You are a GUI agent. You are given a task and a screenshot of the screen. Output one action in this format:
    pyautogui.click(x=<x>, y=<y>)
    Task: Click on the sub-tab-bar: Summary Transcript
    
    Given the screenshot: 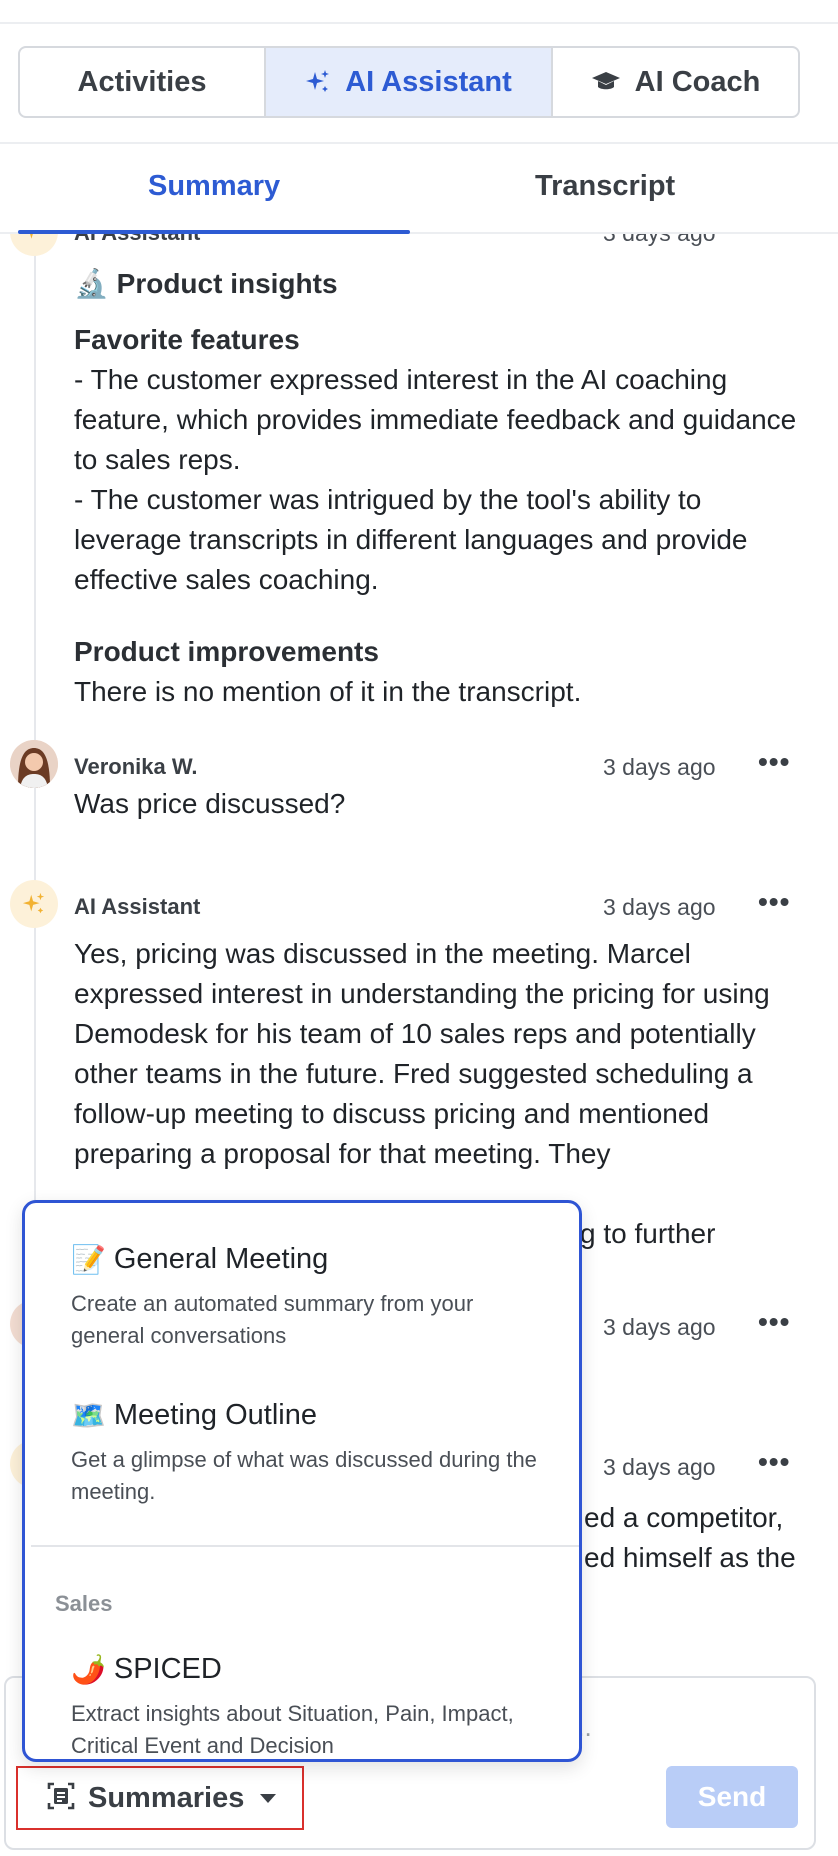 What is the action you would take?
    pyautogui.click(x=419, y=189)
    